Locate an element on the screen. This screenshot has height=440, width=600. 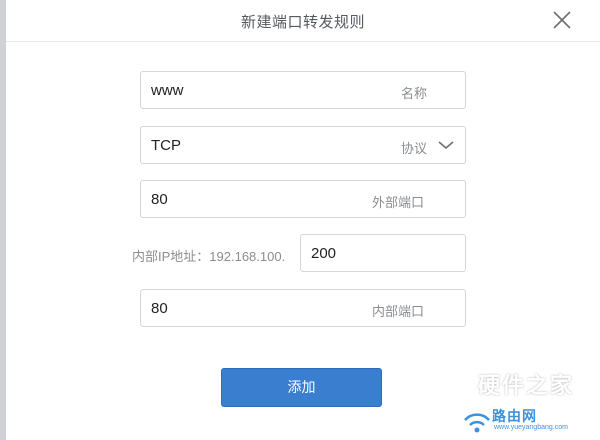
add-button: 添加 is located at coordinates (301, 387).